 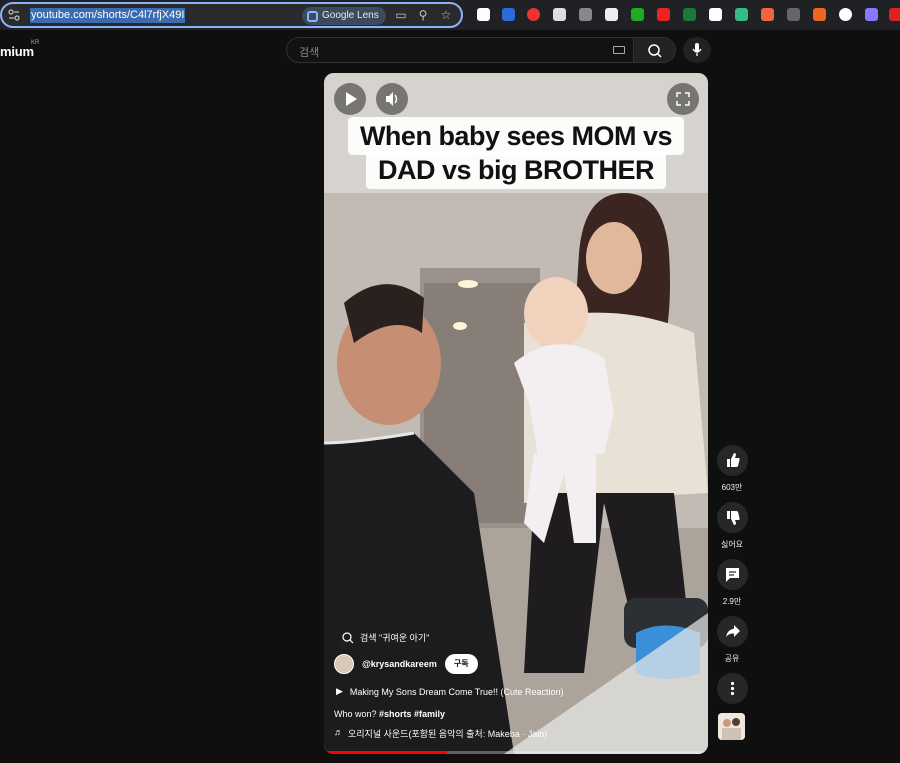 What do you see at coordinates (559, 14) in the screenshot?
I see `puzzle-icon` at bounding box center [559, 14].